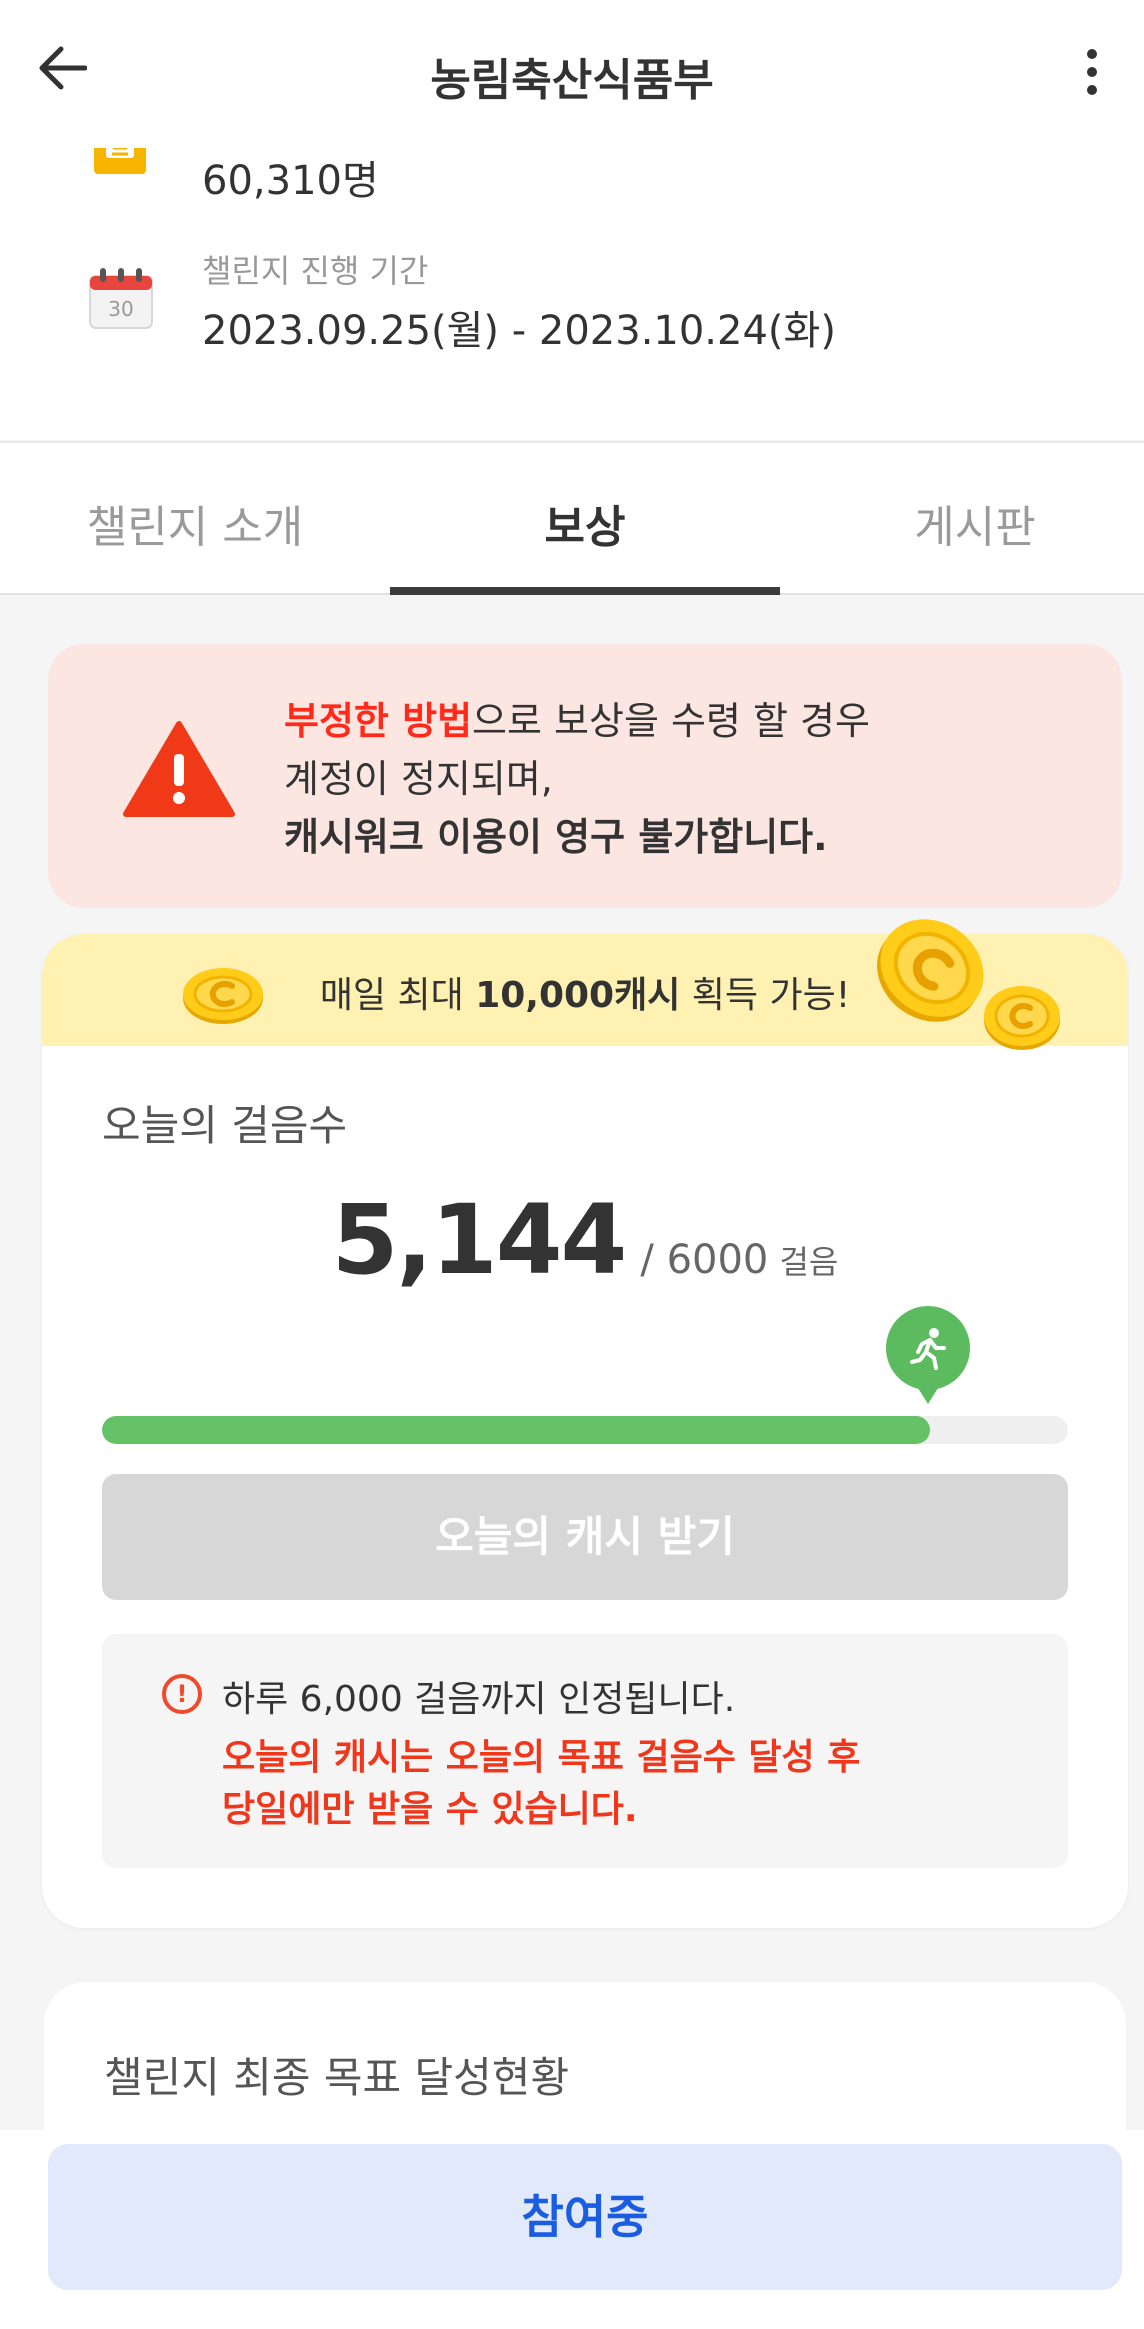  What do you see at coordinates (578, 995) in the screenshot?
I see `banner-amount: 10,000캐시` at bounding box center [578, 995].